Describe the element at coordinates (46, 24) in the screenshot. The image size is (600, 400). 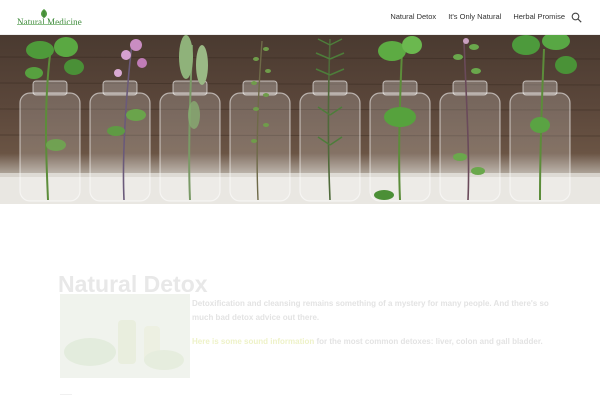
I see `logo-underline` at that location.